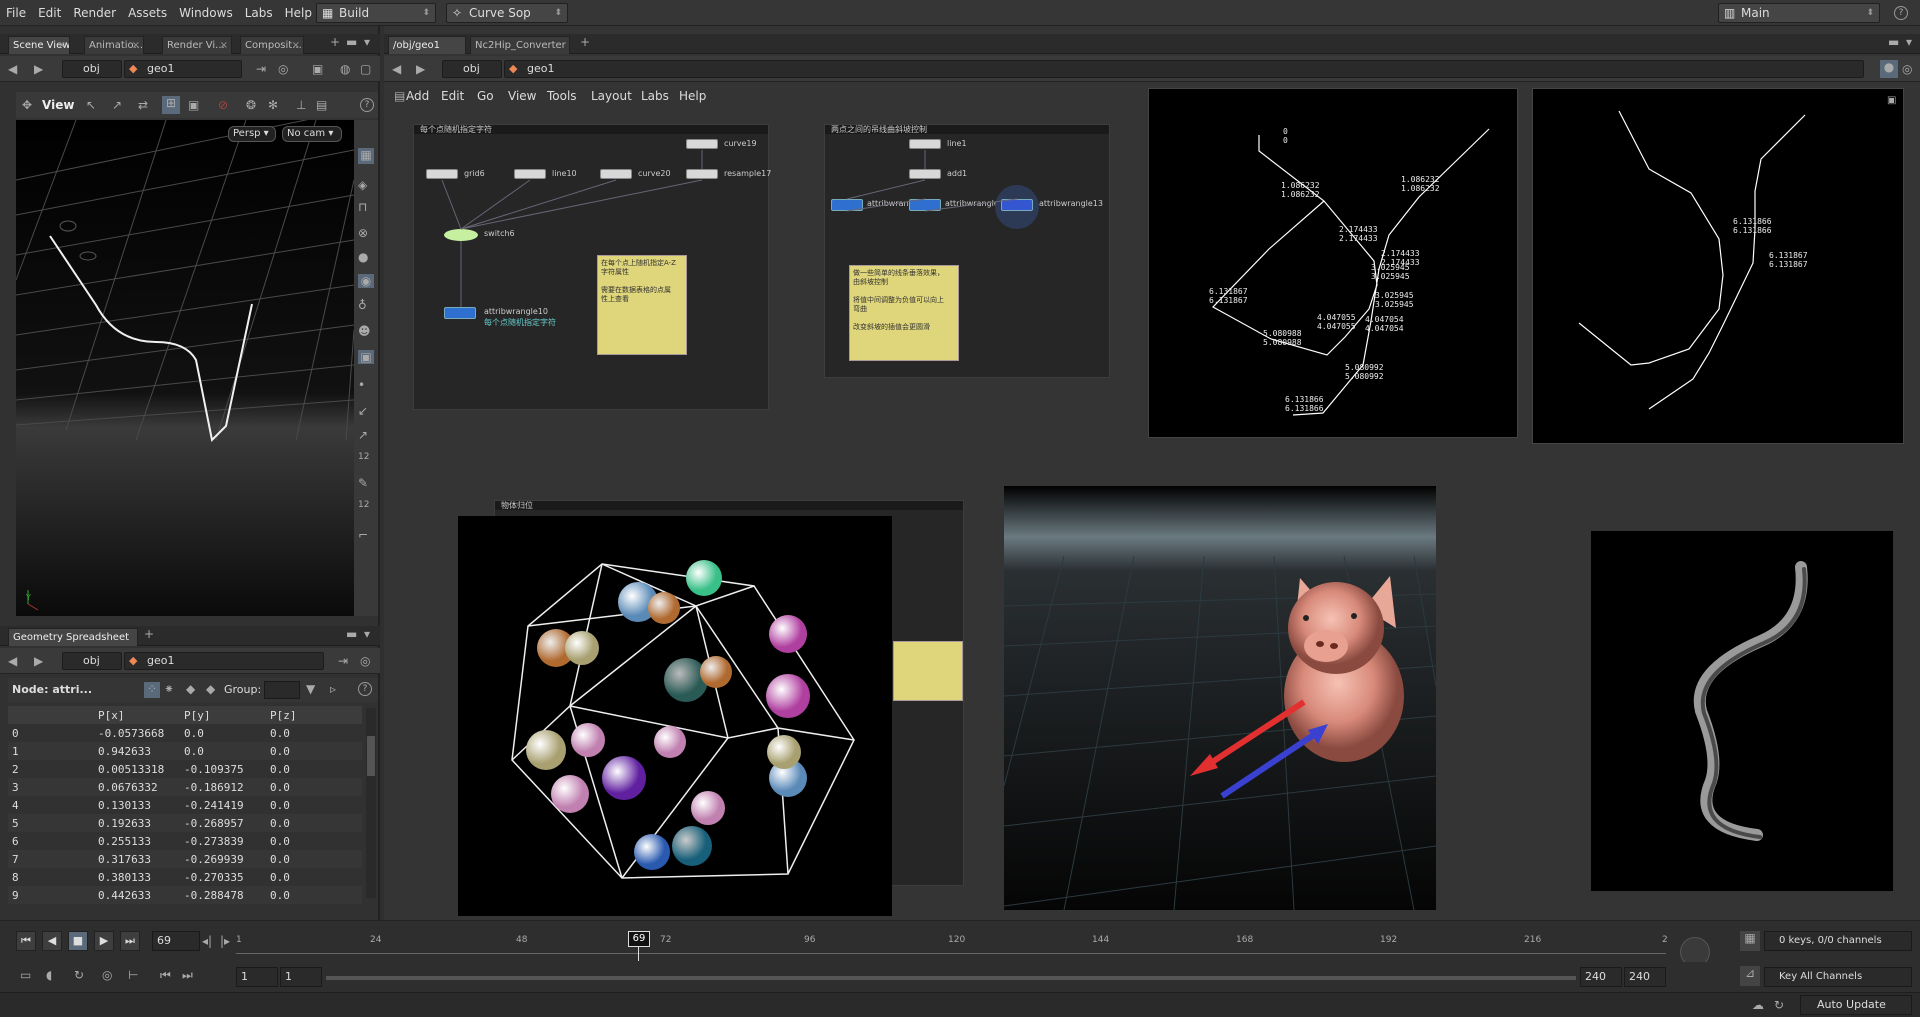 The height and width of the screenshot is (1017, 1920). Describe the element at coordinates (12, 69) in the screenshot. I see `back-icon: ◀` at that location.